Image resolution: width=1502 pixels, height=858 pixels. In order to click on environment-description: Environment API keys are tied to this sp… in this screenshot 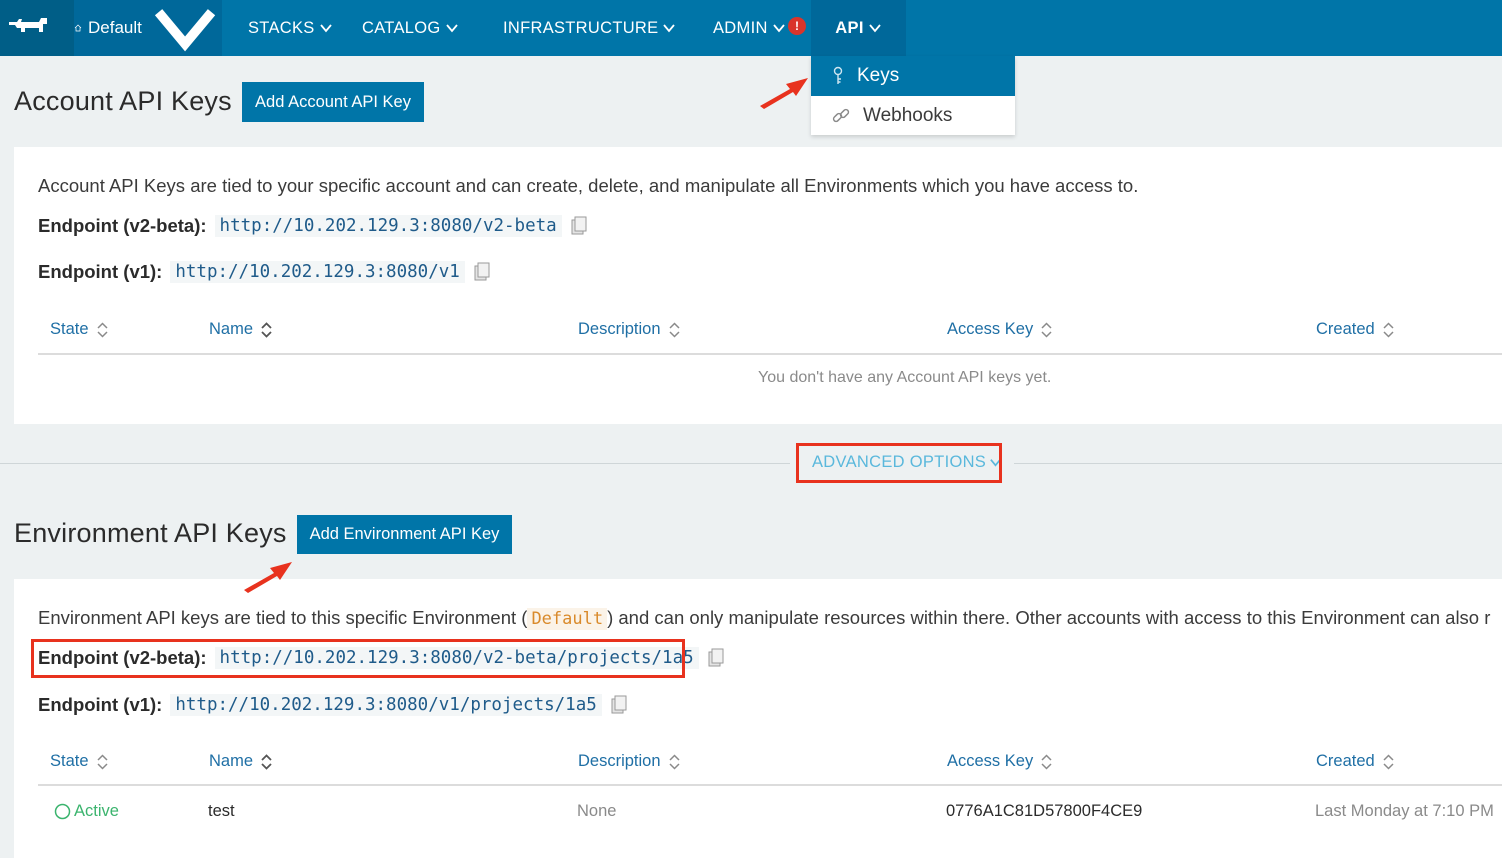, I will do `click(764, 618)`.